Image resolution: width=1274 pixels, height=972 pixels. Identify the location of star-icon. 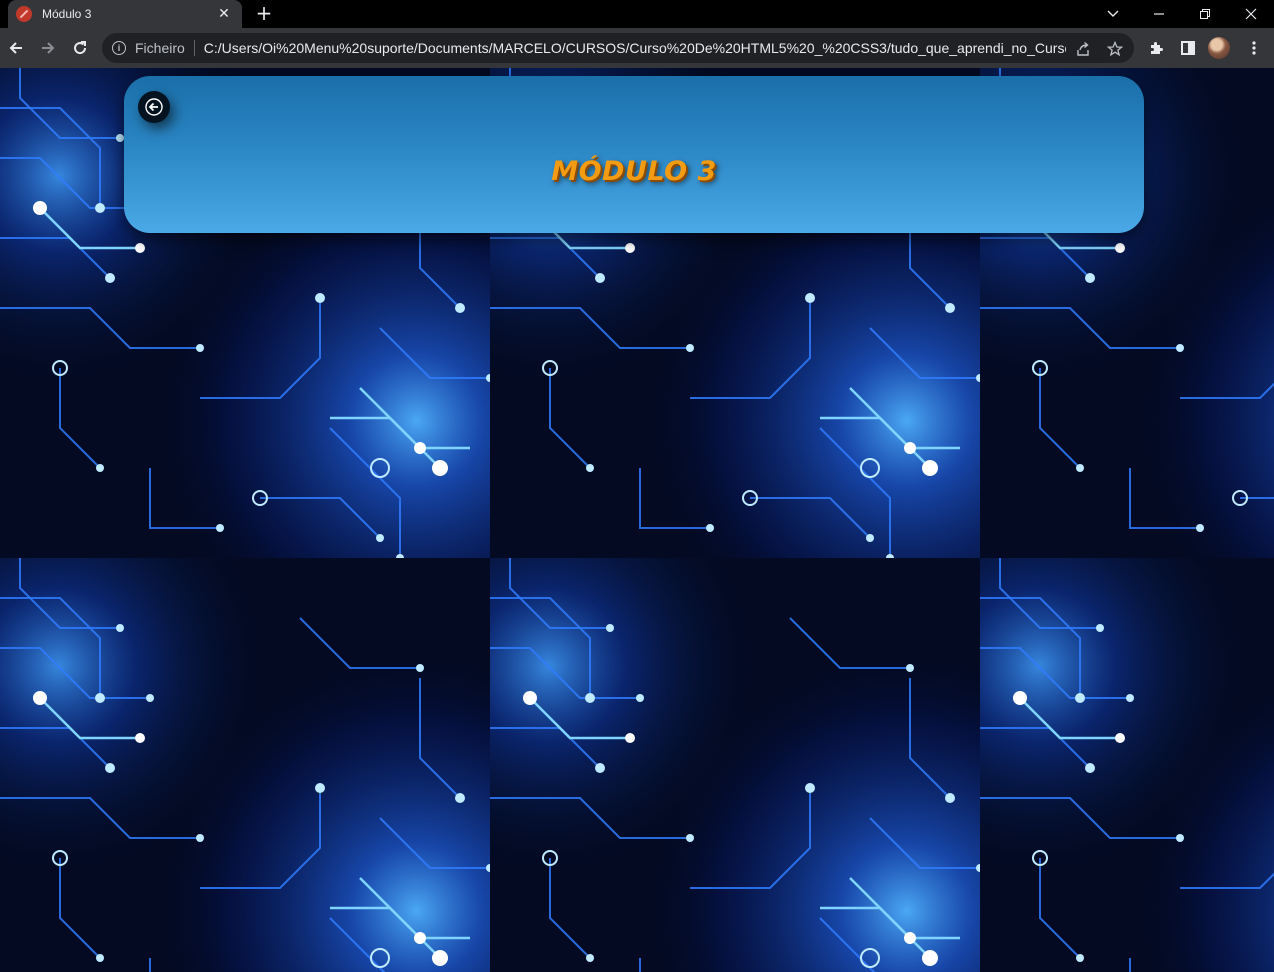
(1115, 49).